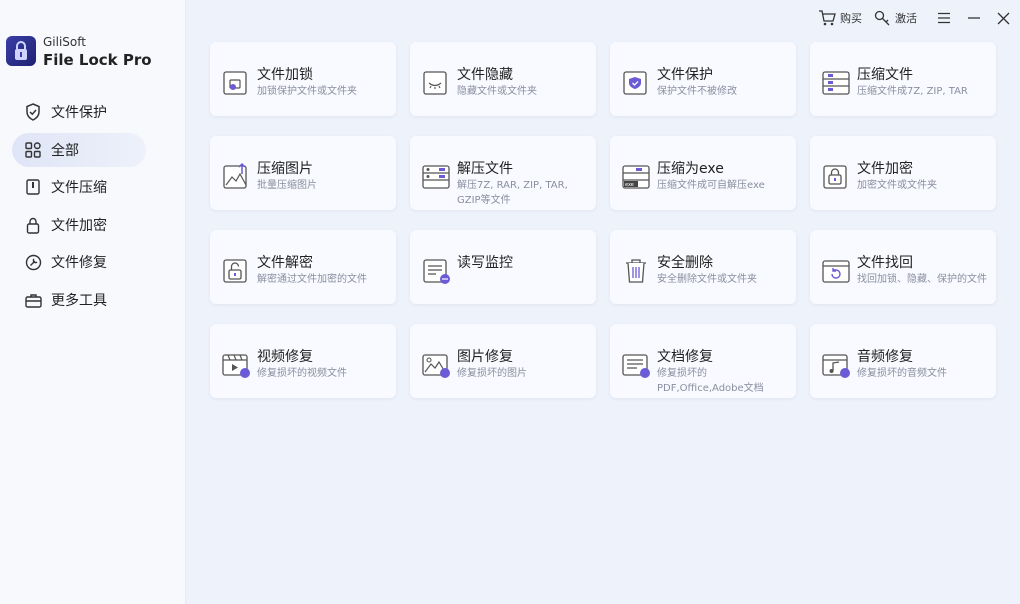 Image resolution: width=1020 pixels, height=604 pixels. What do you see at coordinates (485, 357) in the screenshot?
I see `tool-card-title: 图片修复` at bounding box center [485, 357].